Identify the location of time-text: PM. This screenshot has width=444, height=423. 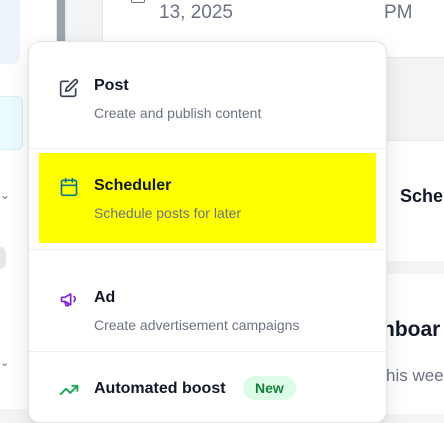
(398, 12).